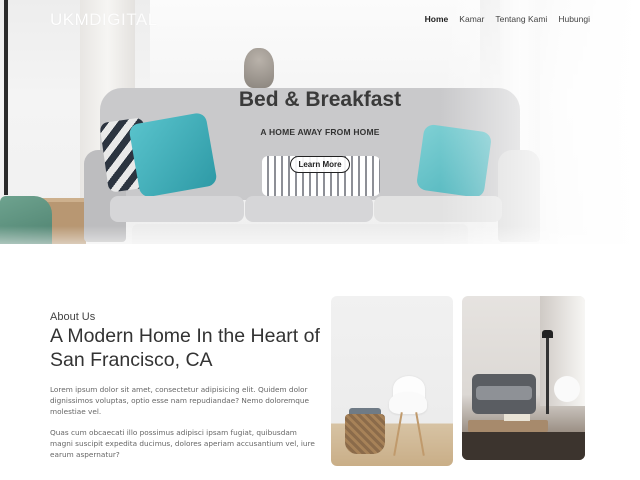 The width and height of the screenshot is (640, 480). Describe the element at coordinates (73, 317) in the screenshot. I see `about-eyebrow: About Us` at that location.